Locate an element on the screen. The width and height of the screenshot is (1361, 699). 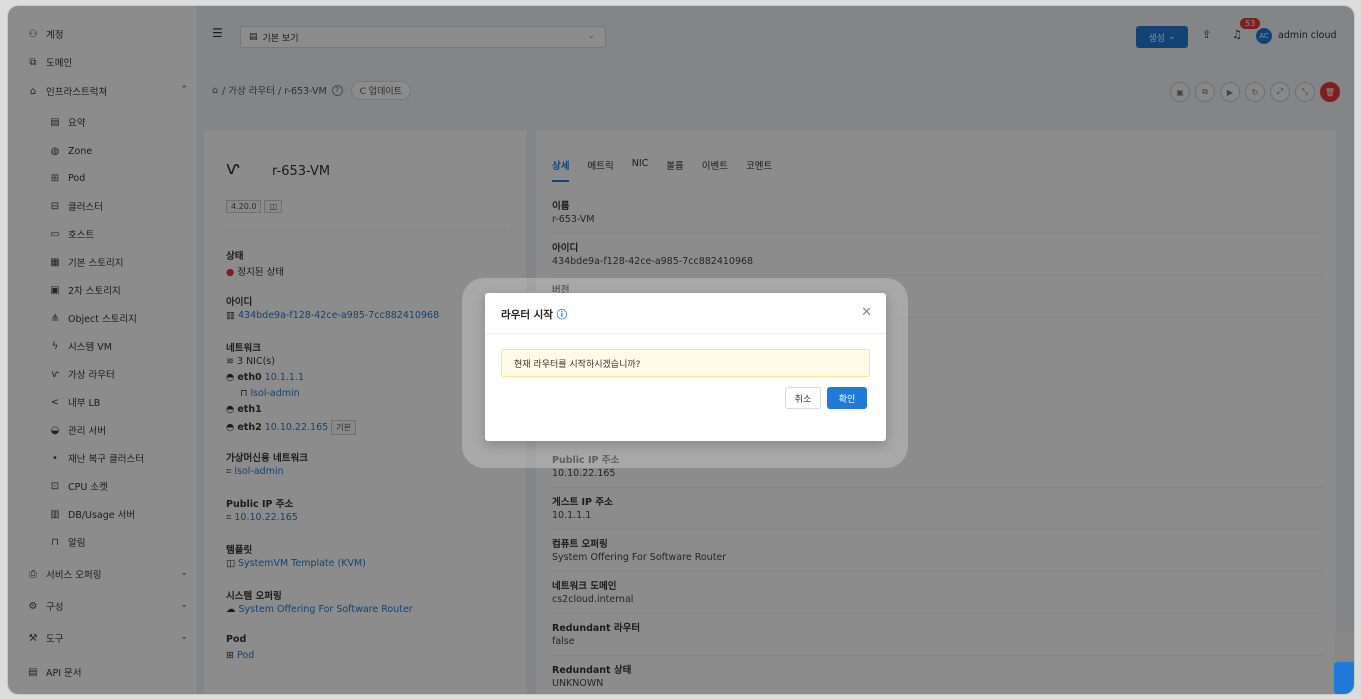
side-tab-grey is located at coordinates (1344, 646).